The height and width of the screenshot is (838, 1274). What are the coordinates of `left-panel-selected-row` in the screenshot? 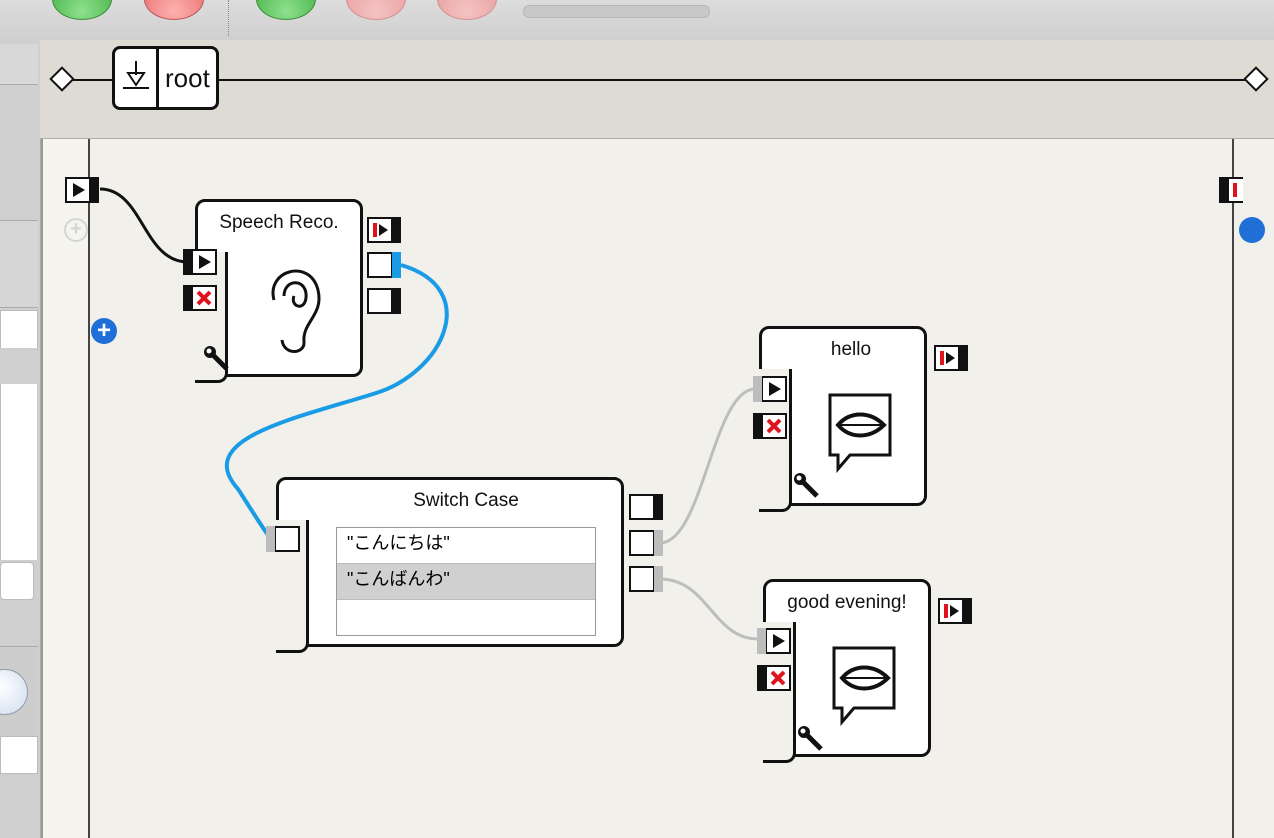 It's located at (18, 366).